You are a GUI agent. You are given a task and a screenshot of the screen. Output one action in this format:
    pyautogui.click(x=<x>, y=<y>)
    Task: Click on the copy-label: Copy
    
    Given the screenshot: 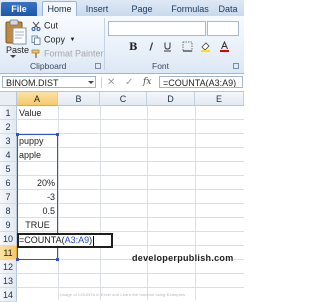 What is the action you would take?
    pyautogui.click(x=55, y=39)
    